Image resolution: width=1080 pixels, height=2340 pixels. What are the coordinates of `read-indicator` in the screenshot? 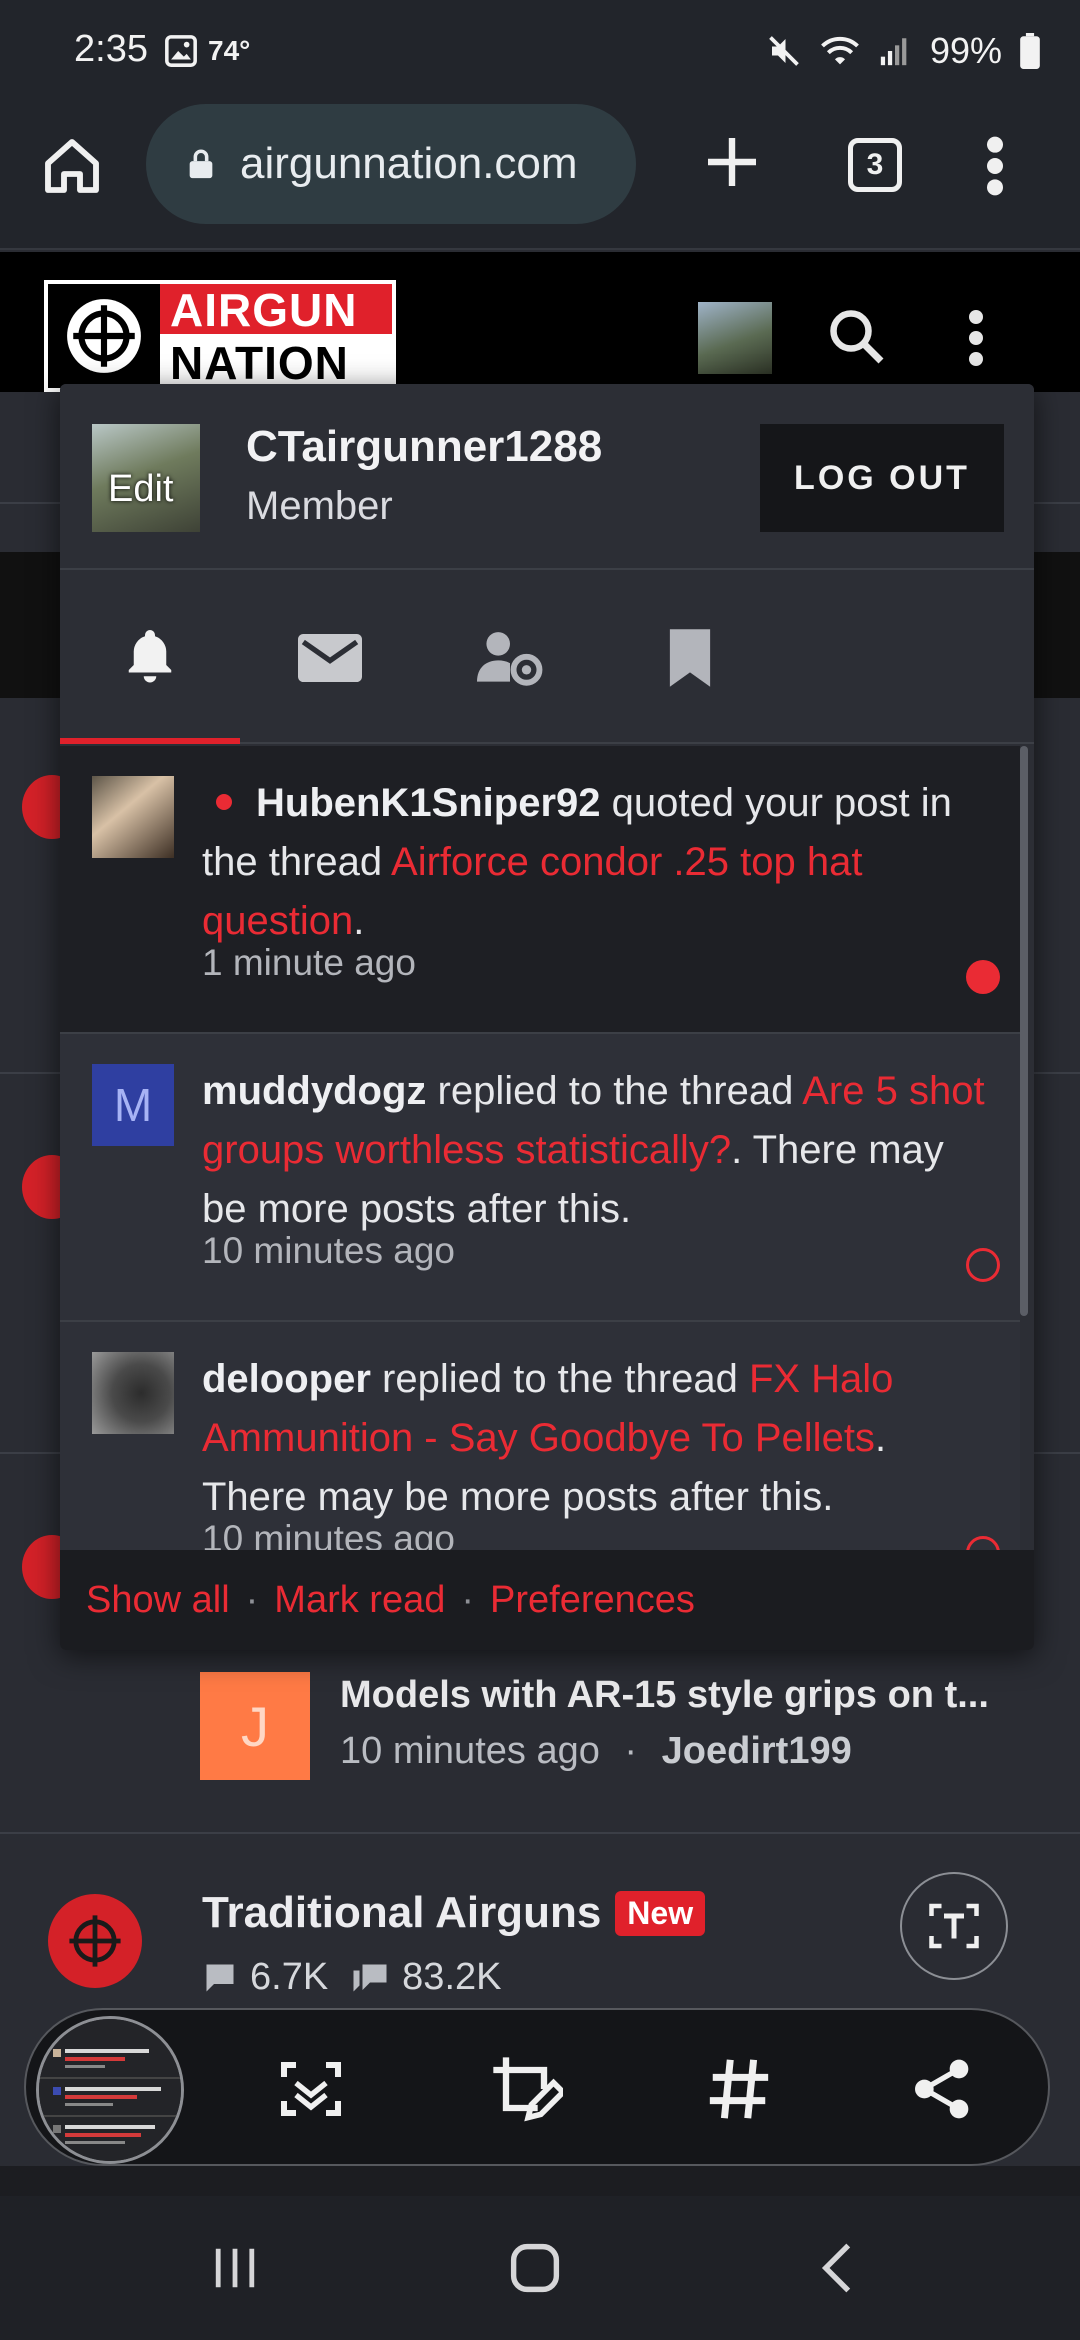 It's located at (983, 1265).